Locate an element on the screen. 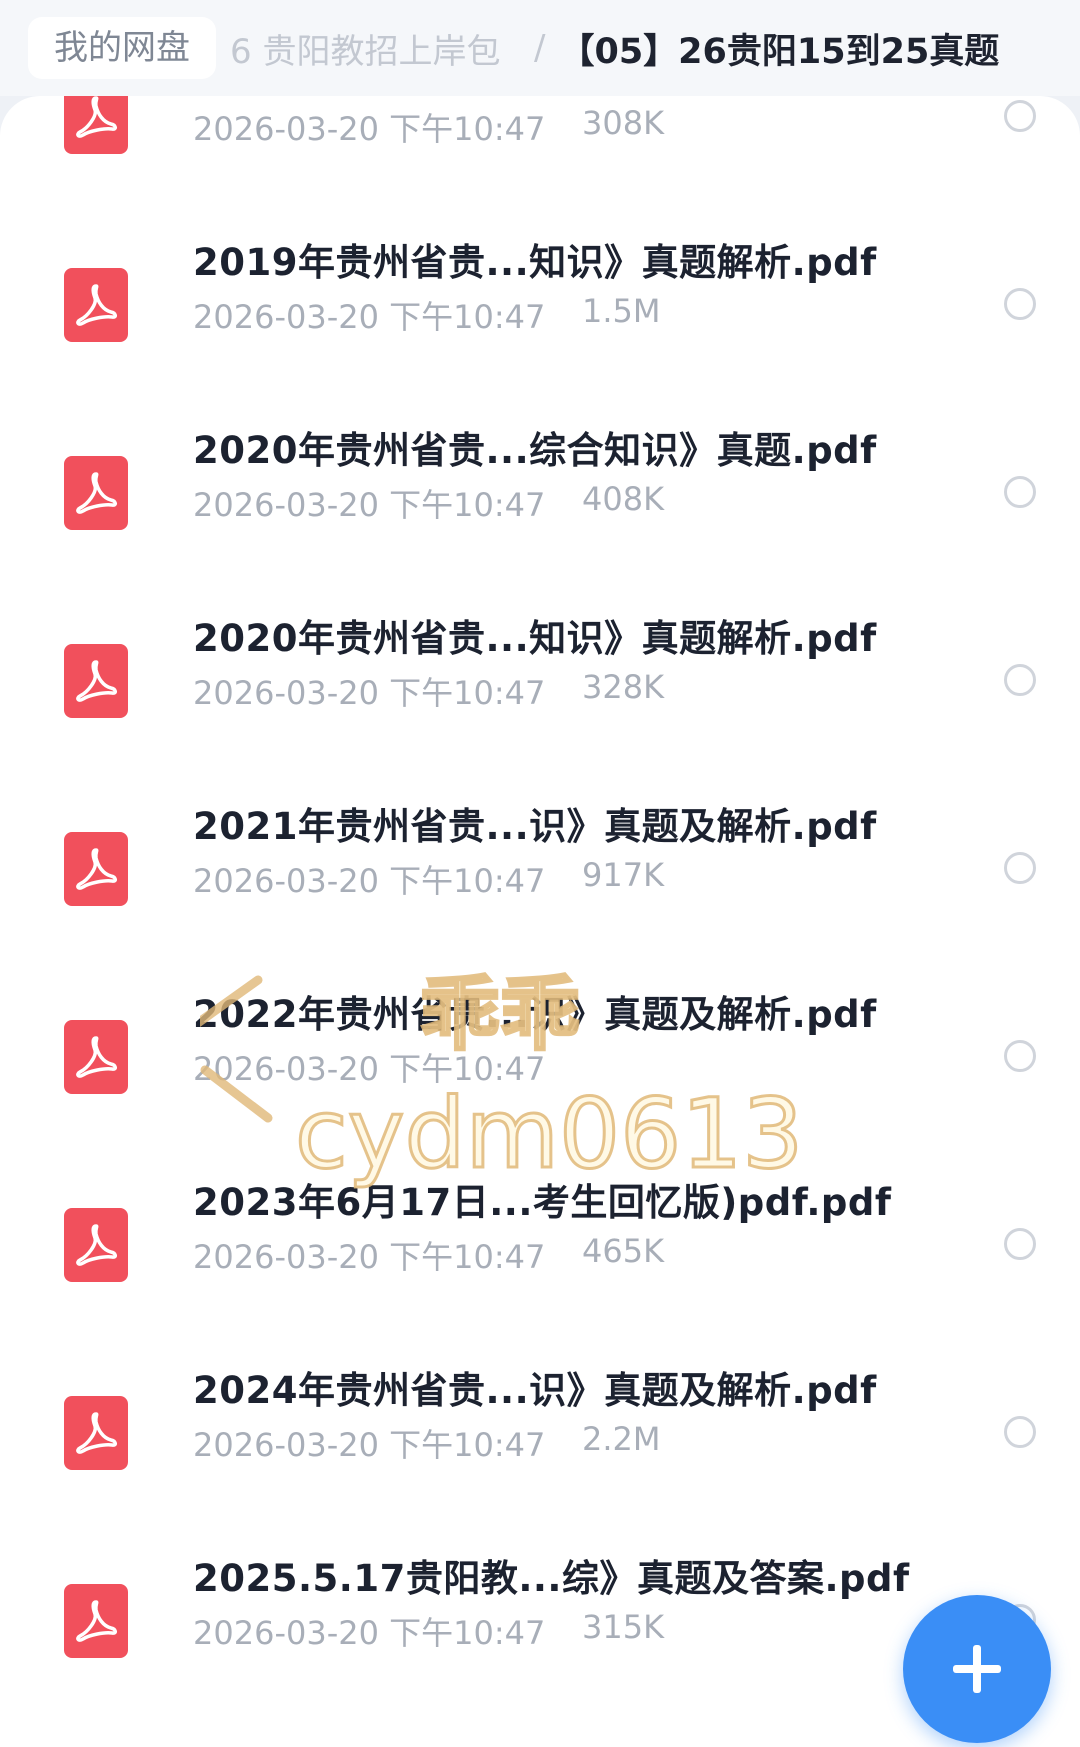 The image size is (1080, 1747). breadcrumb-root: 我的网盘 is located at coordinates (122, 48).